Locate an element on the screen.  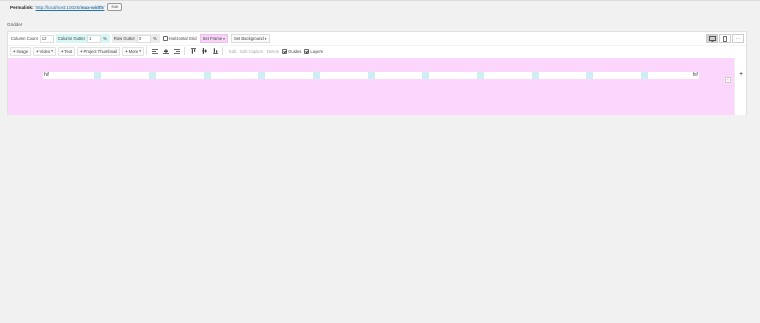
layers-checkbox is located at coordinates (307, 51).